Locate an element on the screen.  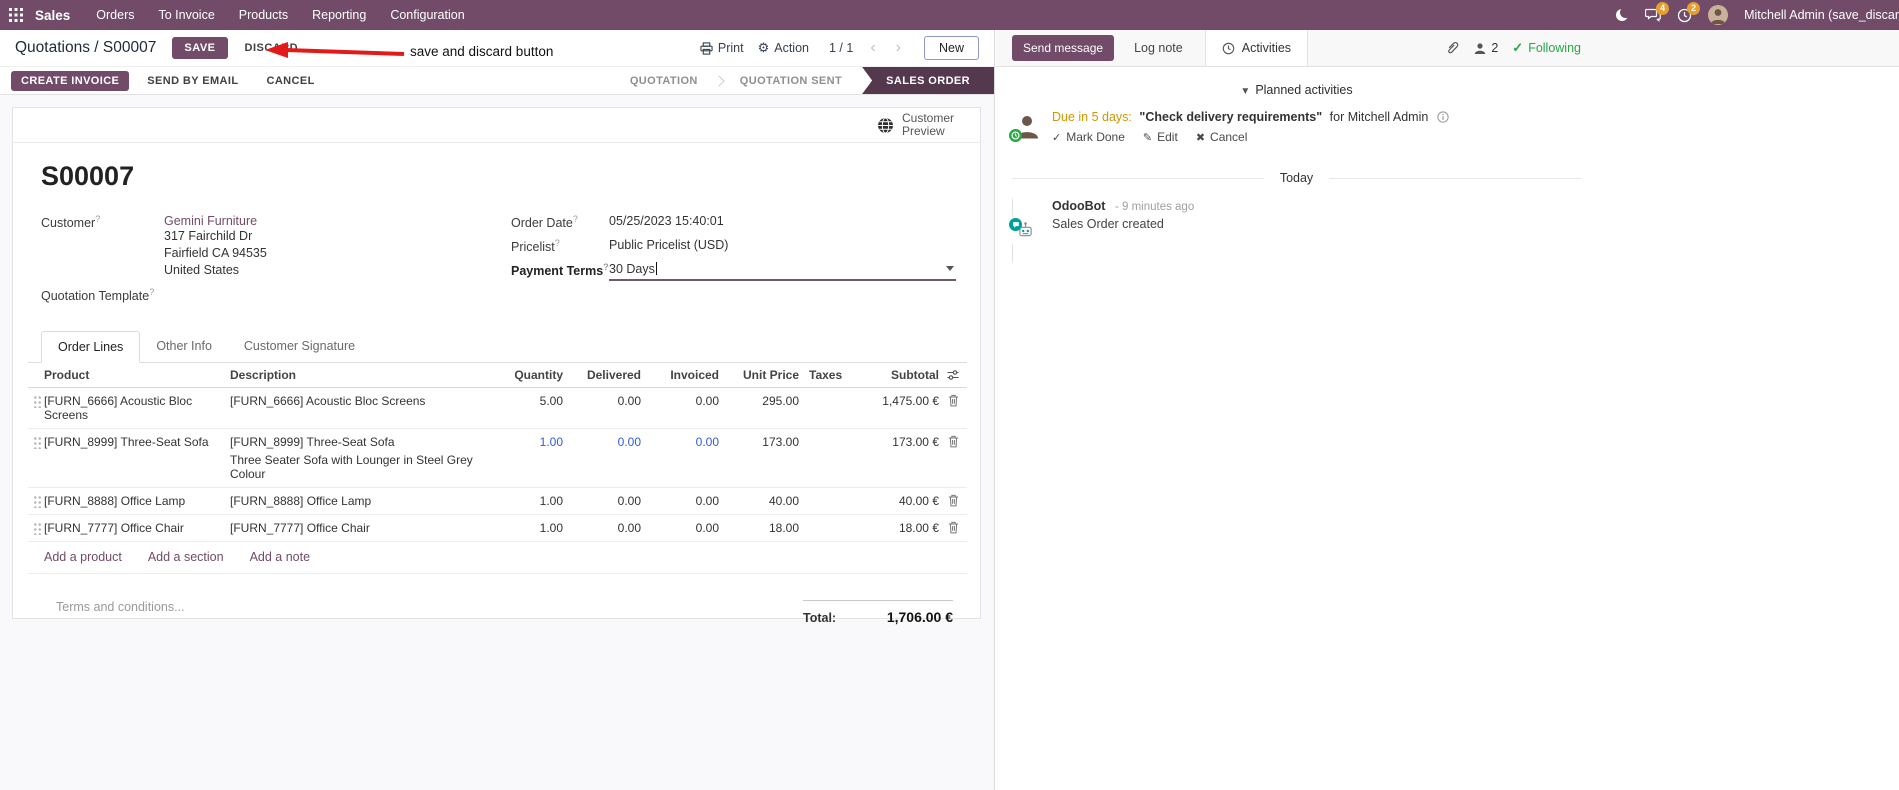
caret-down-icon: ▼ is located at coordinates (1245, 91).